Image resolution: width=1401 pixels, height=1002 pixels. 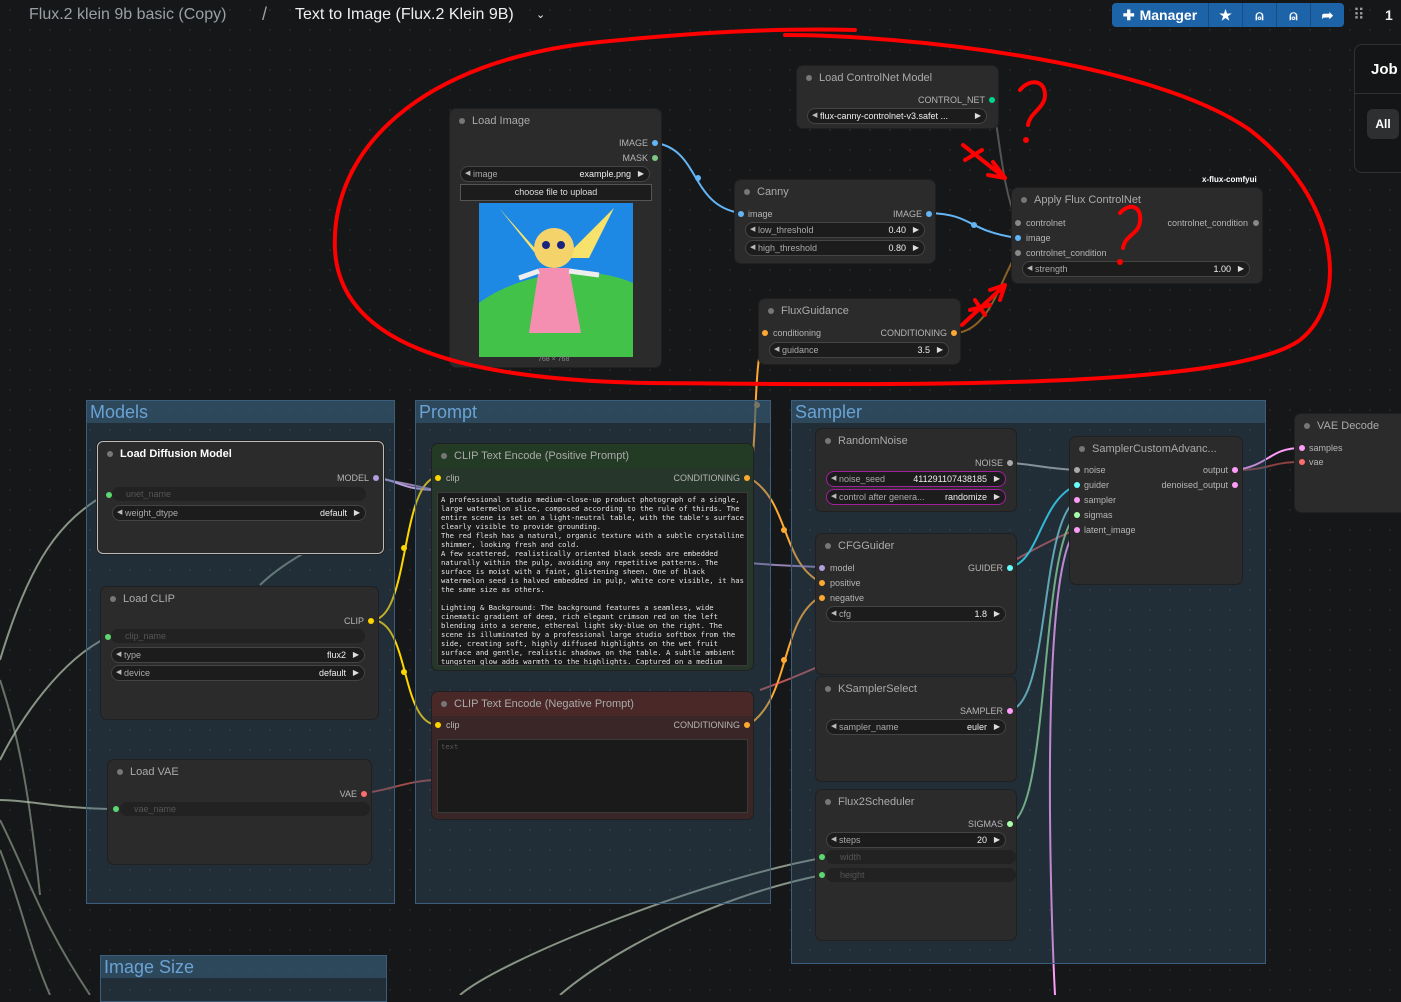 I want to click on output-guider-label: GUIDER, so click(x=985, y=568).